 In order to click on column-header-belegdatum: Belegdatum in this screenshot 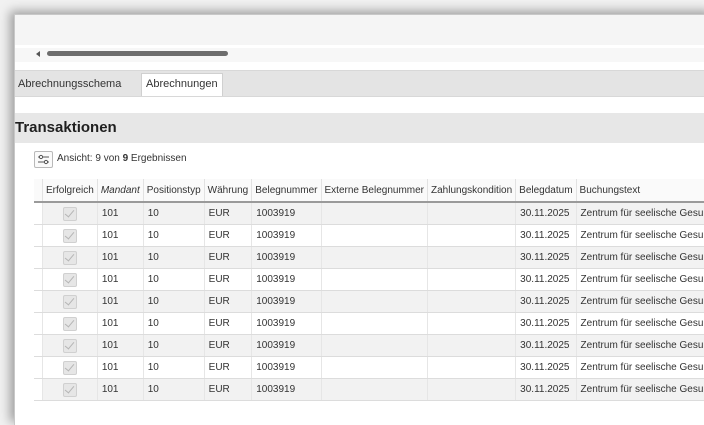, I will do `click(546, 191)`.